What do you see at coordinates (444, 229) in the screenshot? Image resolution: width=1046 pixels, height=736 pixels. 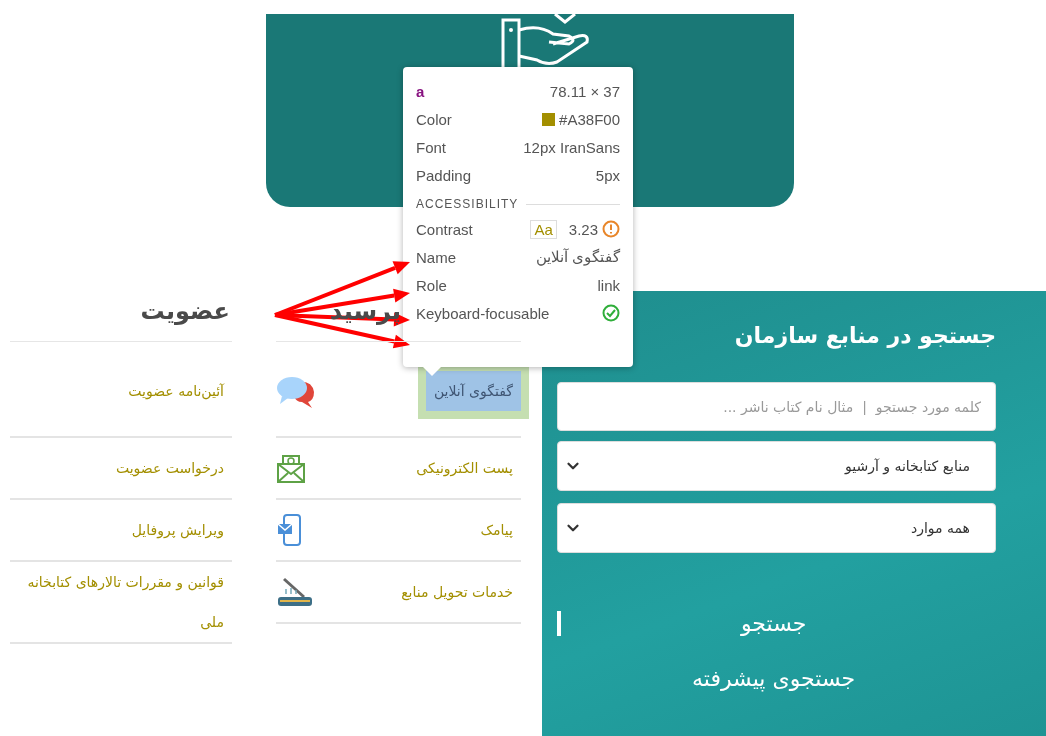 I see `property-label: Contrast` at bounding box center [444, 229].